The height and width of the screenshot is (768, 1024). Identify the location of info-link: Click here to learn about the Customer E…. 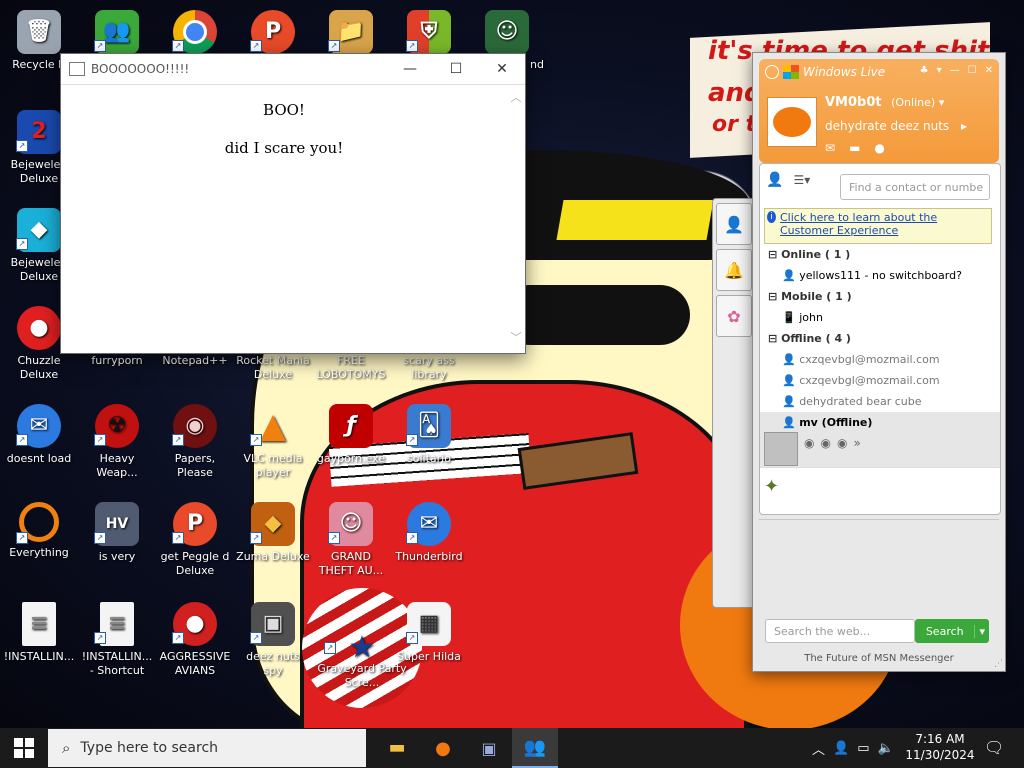
(884, 224).